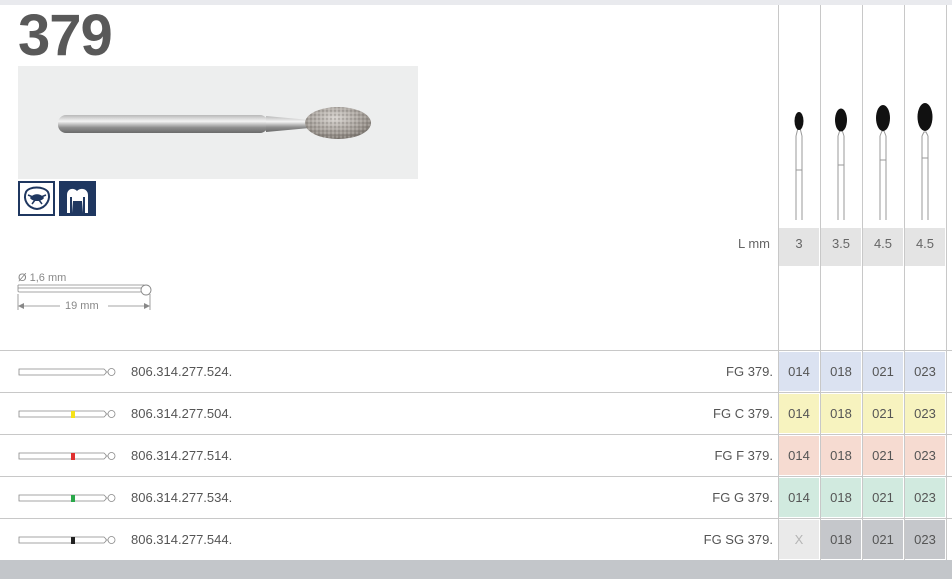 The height and width of the screenshot is (579, 952). What do you see at coordinates (476, 497) in the screenshot?
I see `table-row: 806.314.277.534. FG G 379. 014 018 021 023` at bounding box center [476, 497].